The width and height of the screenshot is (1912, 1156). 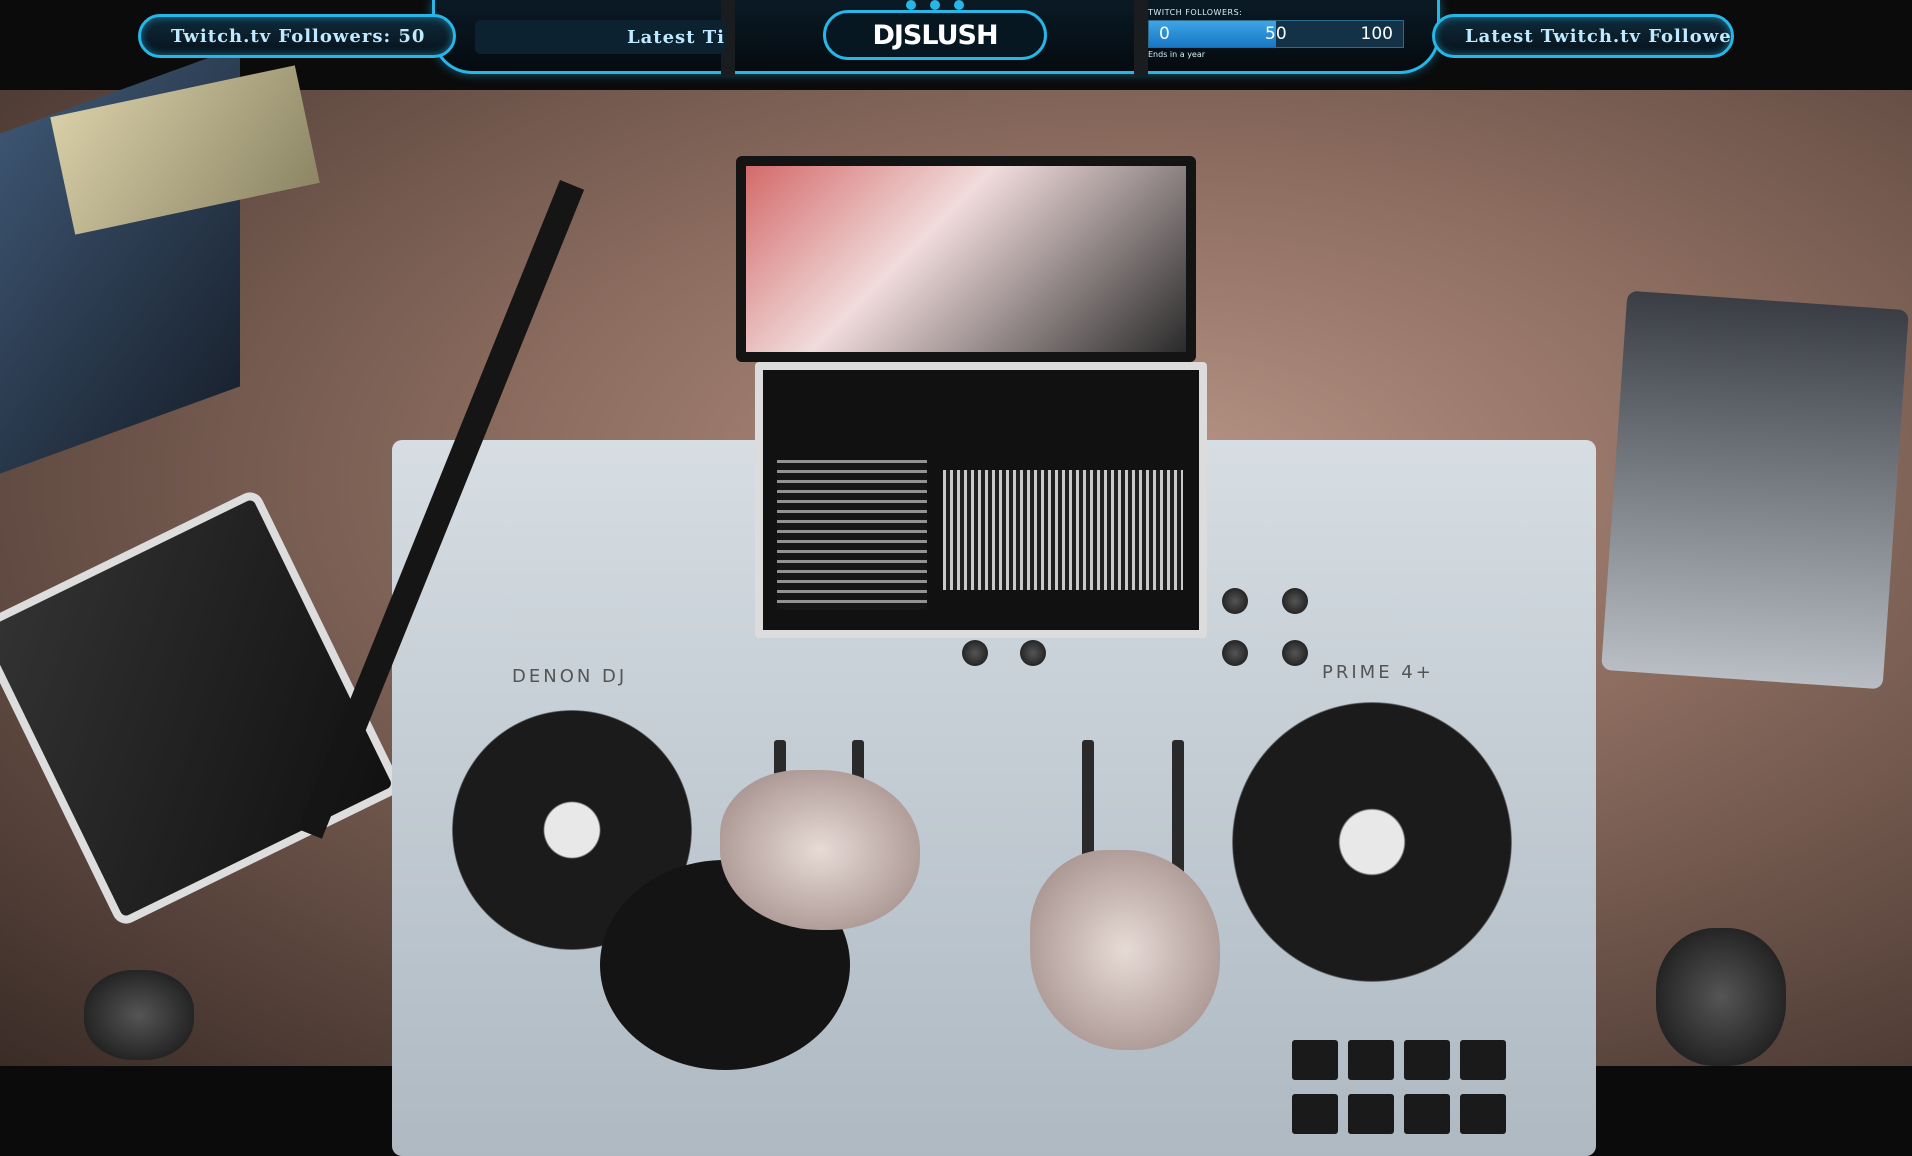 I want to click on controller-brand-left: DENON DJ, so click(x=570, y=676).